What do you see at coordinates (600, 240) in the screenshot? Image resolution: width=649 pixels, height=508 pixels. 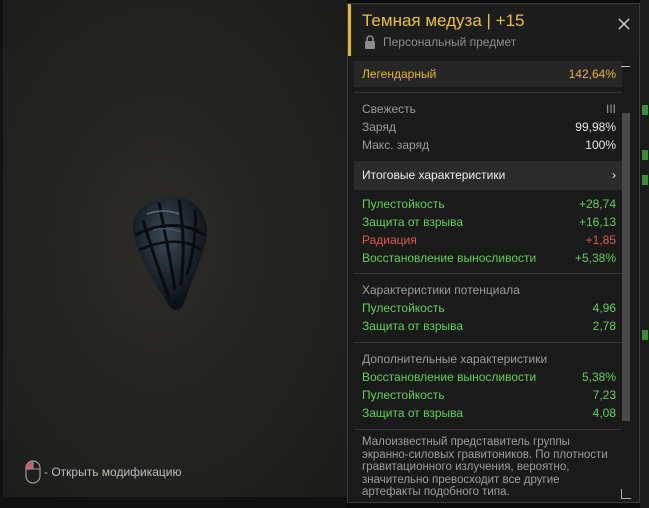 I see `stat-value: +1,85` at bounding box center [600, 240].